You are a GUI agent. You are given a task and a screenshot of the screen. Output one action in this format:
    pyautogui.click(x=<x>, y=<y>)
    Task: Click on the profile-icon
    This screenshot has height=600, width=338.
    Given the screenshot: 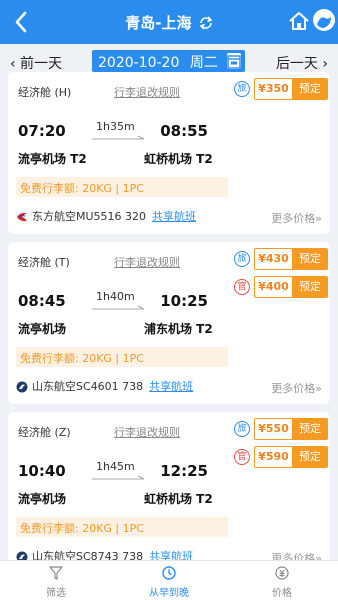 What is the action you would take?
    pyautogui.click(x=324, y=20)
    